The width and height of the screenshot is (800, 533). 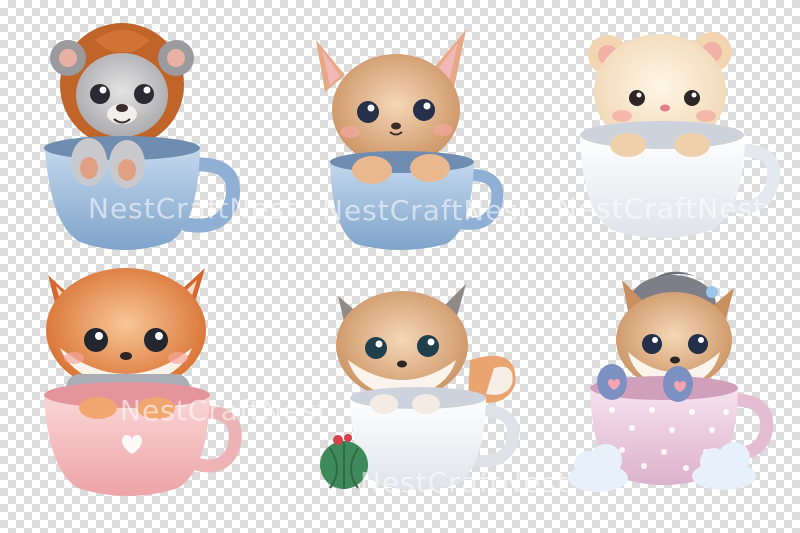 What do you see at coordinates (368, 112) in the screenshot?
I see `kitten-eye-left` at bounding box center [368, 112].